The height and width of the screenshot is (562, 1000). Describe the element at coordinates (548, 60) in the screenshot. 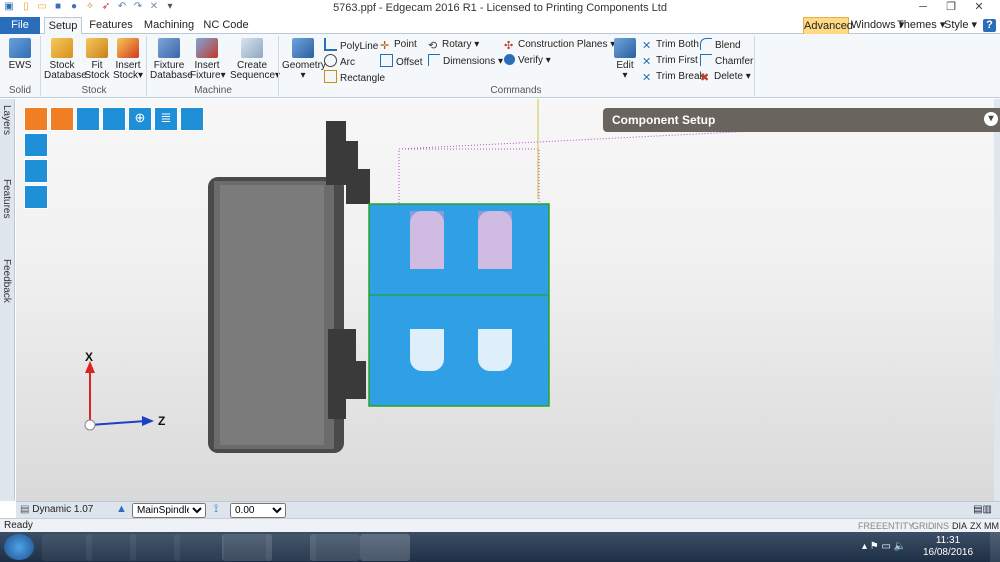

I see `verify-dropdown-icon: ▾` at that location.